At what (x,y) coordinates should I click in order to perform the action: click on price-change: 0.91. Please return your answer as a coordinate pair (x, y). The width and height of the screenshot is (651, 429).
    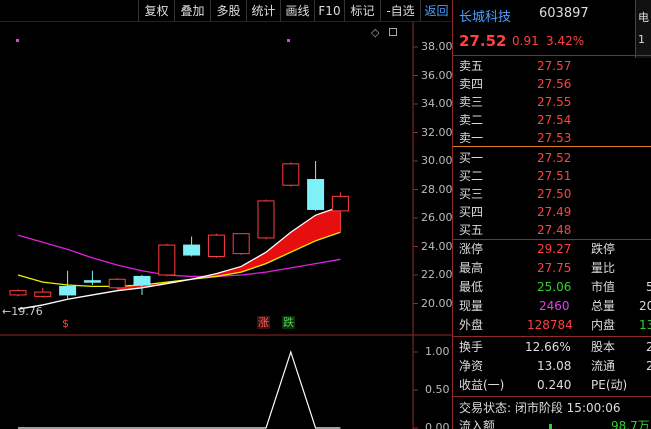
    Looking at the image, I should click on (525, 41).